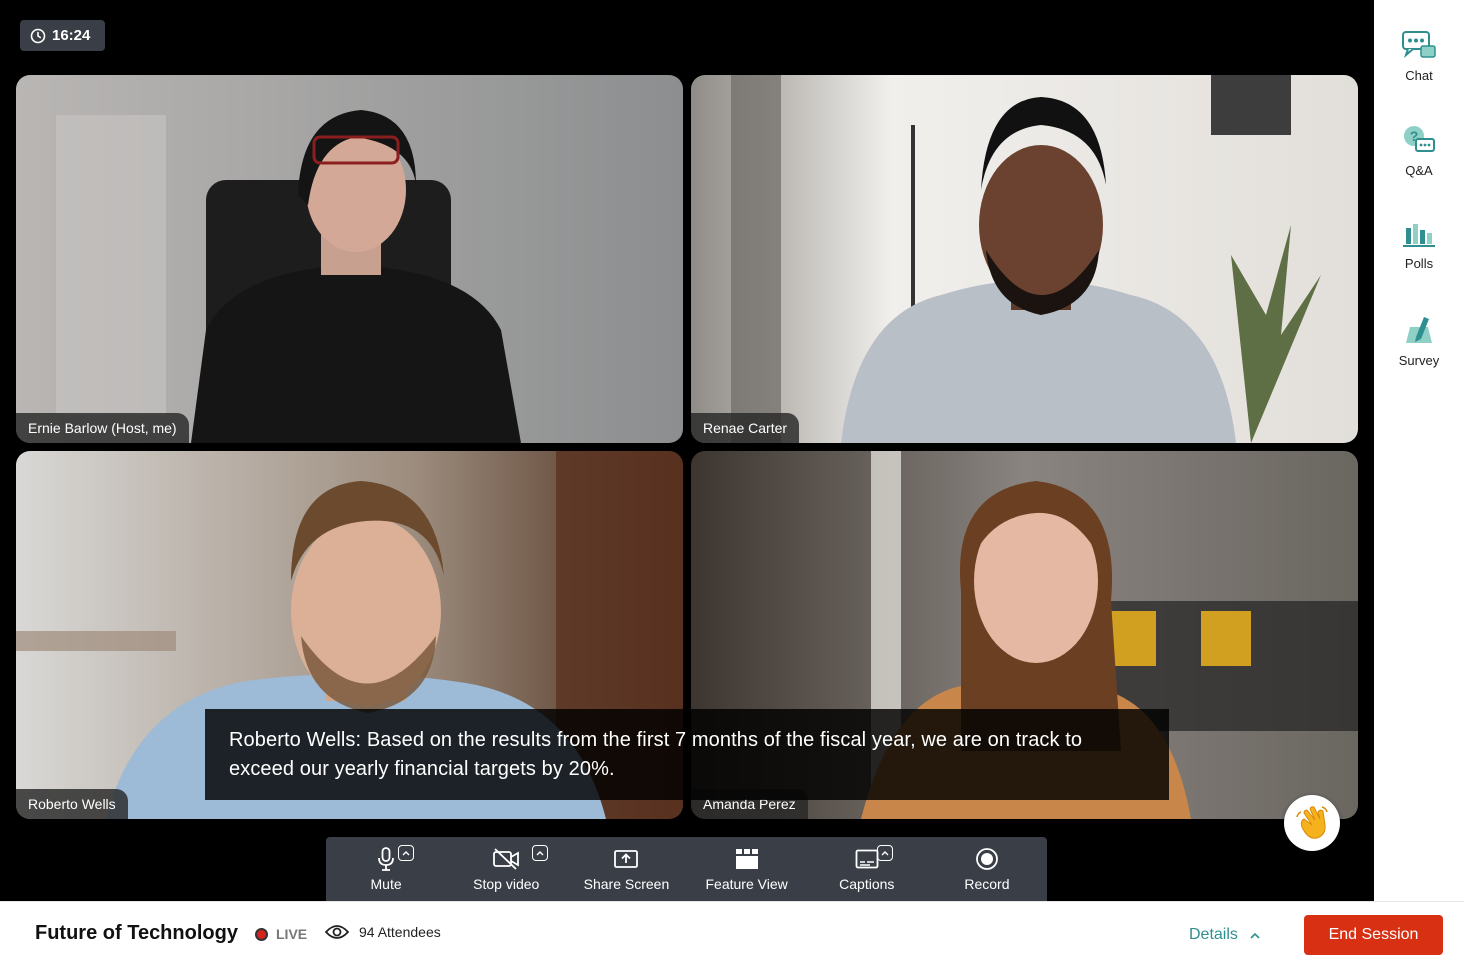  Describe the element at coordinates (1419, 170) in the screenshot. I see `qa-label: Q&A` at that location.